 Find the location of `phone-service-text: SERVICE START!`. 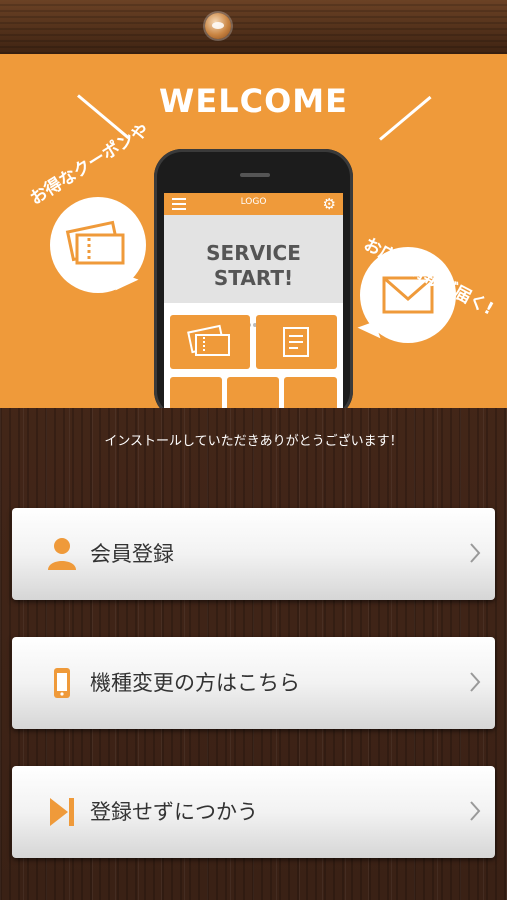

phone-service-text: SERVICE START! is located at coordinates (253, 266).